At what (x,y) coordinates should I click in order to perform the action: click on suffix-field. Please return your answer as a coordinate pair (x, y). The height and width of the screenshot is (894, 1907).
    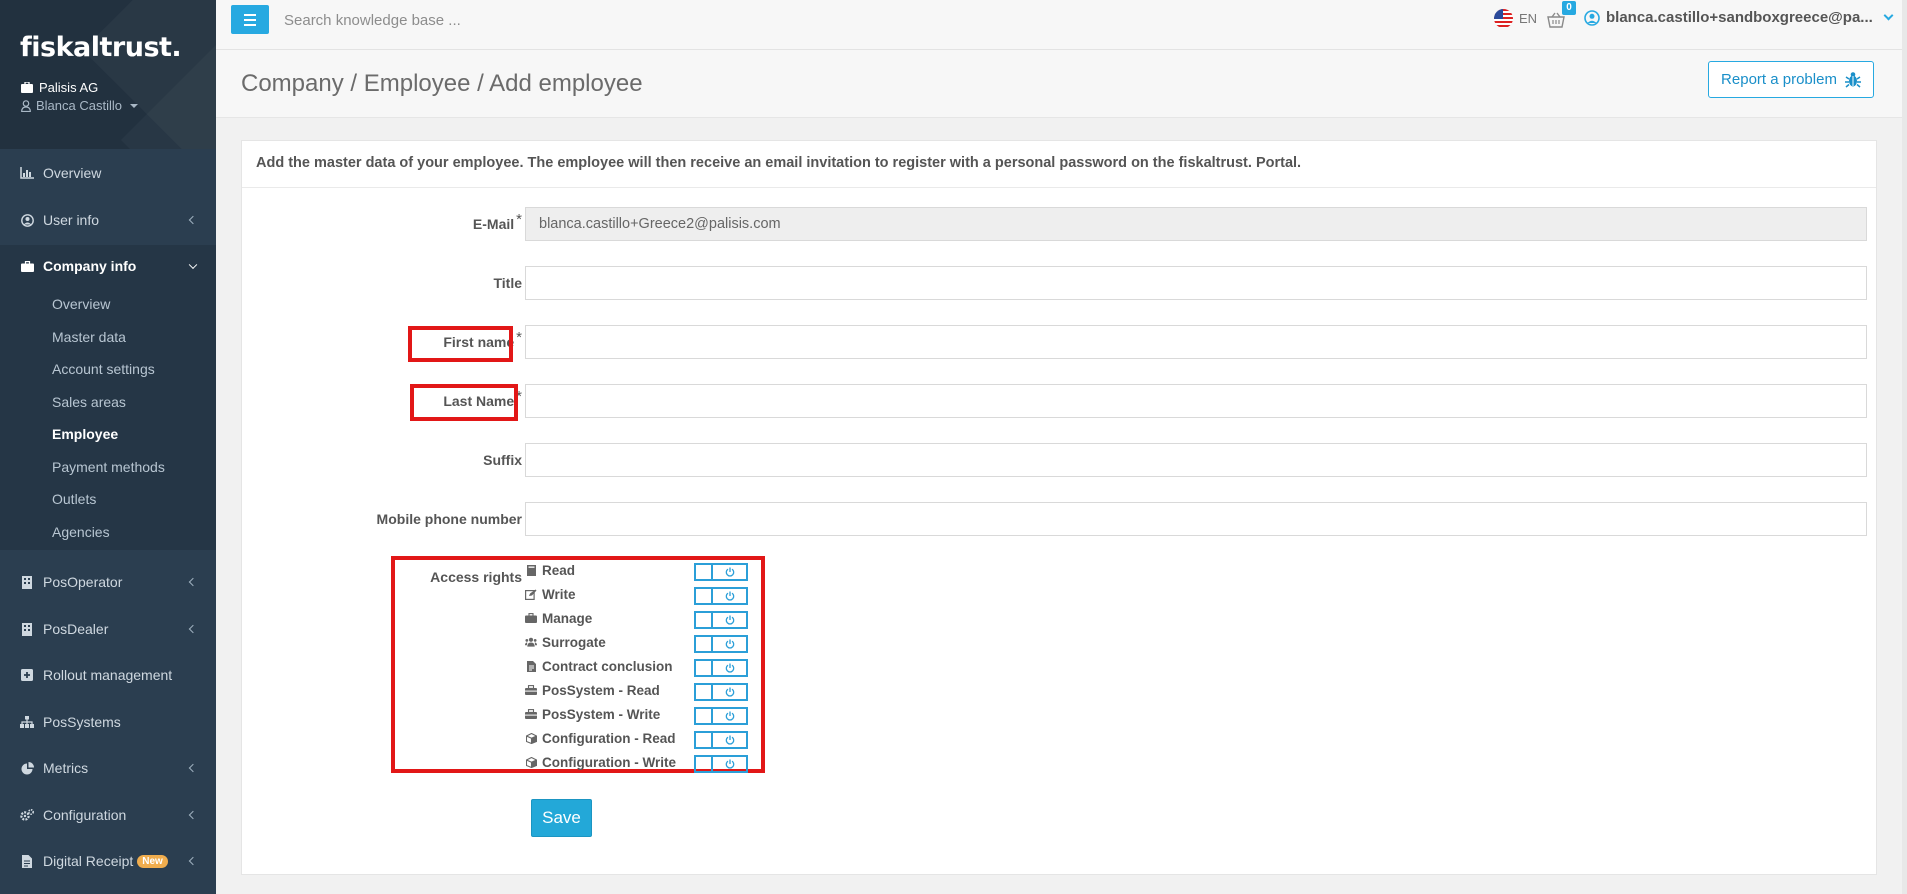
    Looking at the image, I should click on (1196, 460).